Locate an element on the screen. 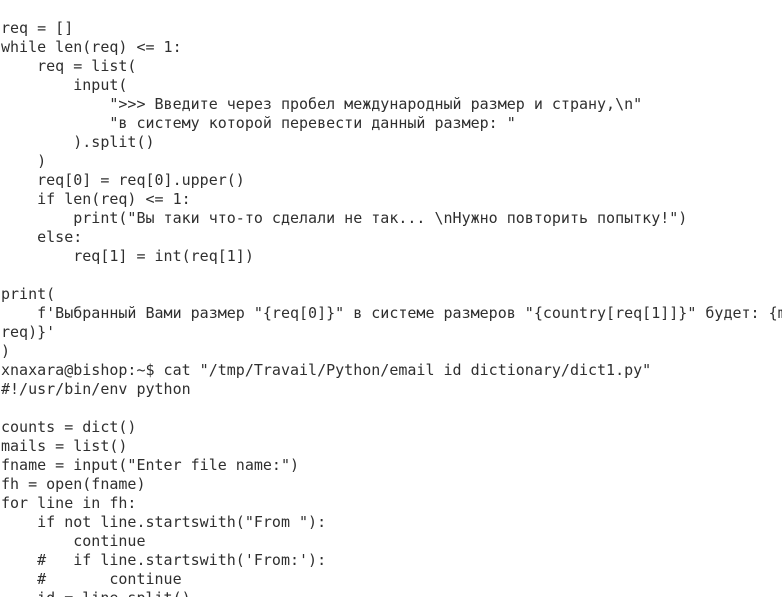 The height and width of the screenshot is (597, 782). terminal-line: #!/usr/bin/env python is located at coordinates (96, 389).